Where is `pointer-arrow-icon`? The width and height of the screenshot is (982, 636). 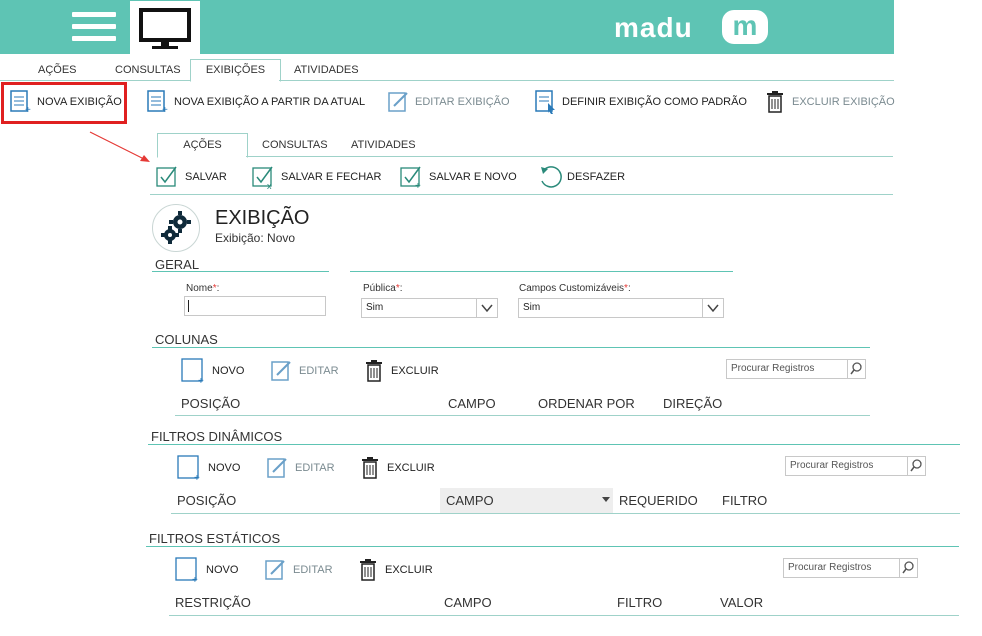
pointer-arrow-icon is located at coordinates (119, 146).